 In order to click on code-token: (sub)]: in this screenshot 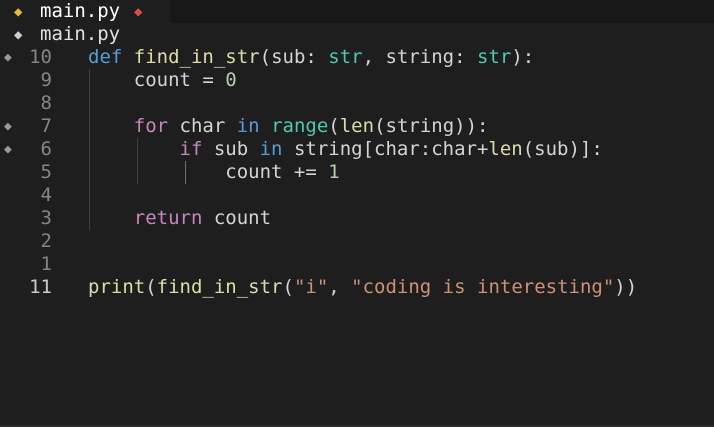, I will do `click(562, 149)`.